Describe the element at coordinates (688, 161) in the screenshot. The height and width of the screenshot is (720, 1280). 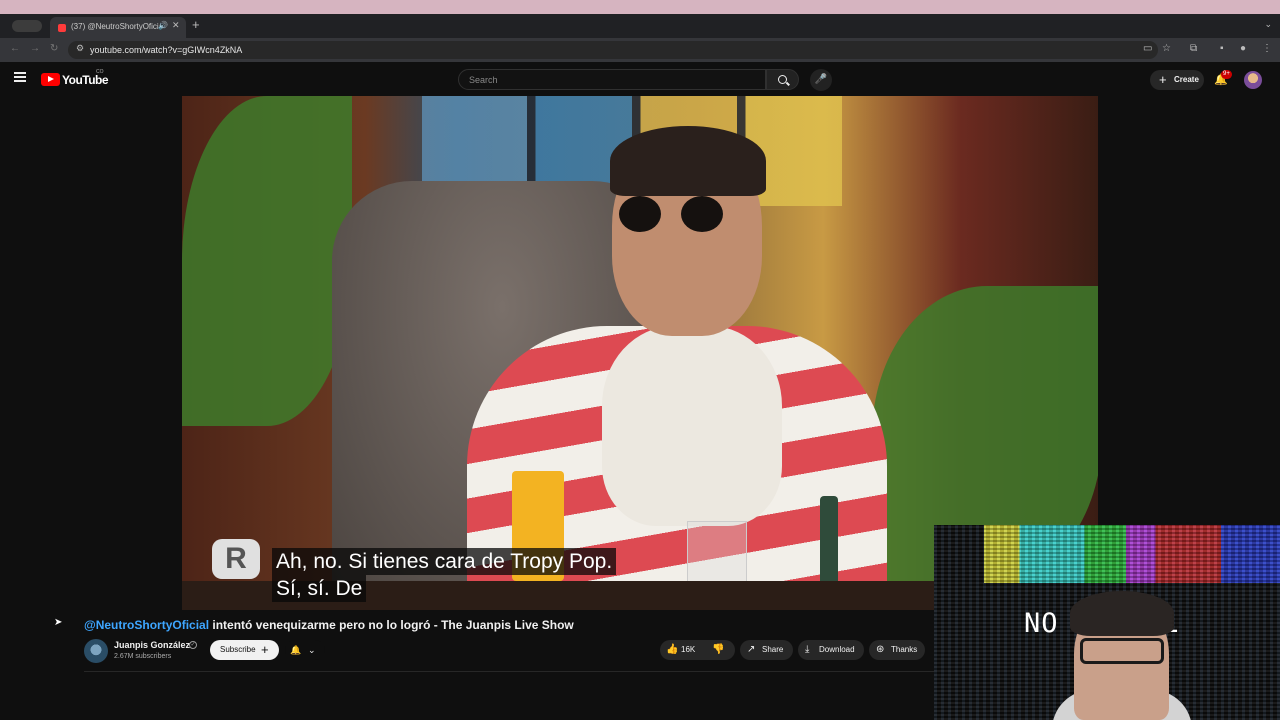
I see `video-person-hair` at that location.